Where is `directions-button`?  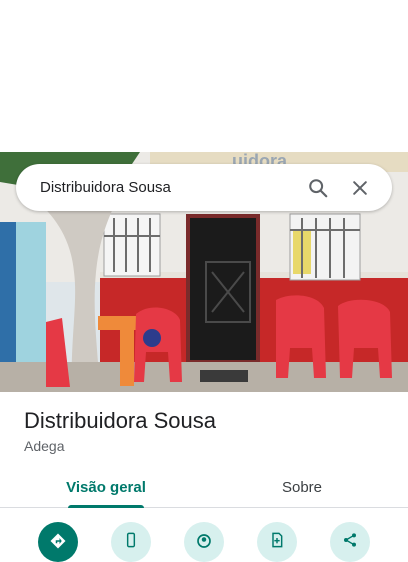 directions-button is located at coordinates (58, 542).